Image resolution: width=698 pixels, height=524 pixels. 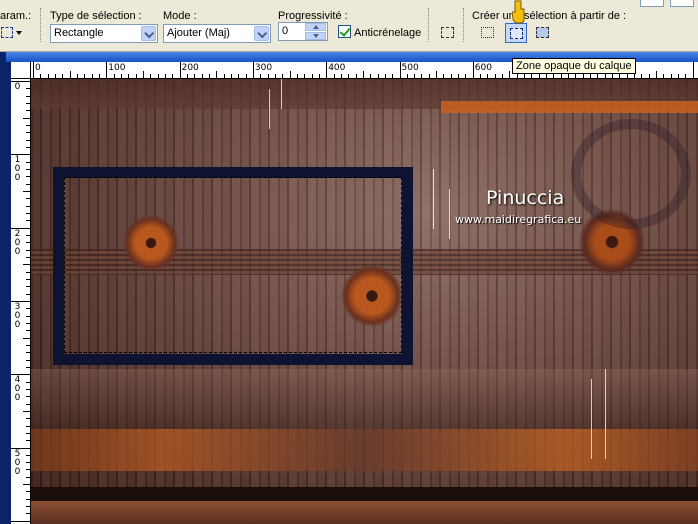 I want to click on selection-type-label: Type de sélection :, so click(x=96, y=16).